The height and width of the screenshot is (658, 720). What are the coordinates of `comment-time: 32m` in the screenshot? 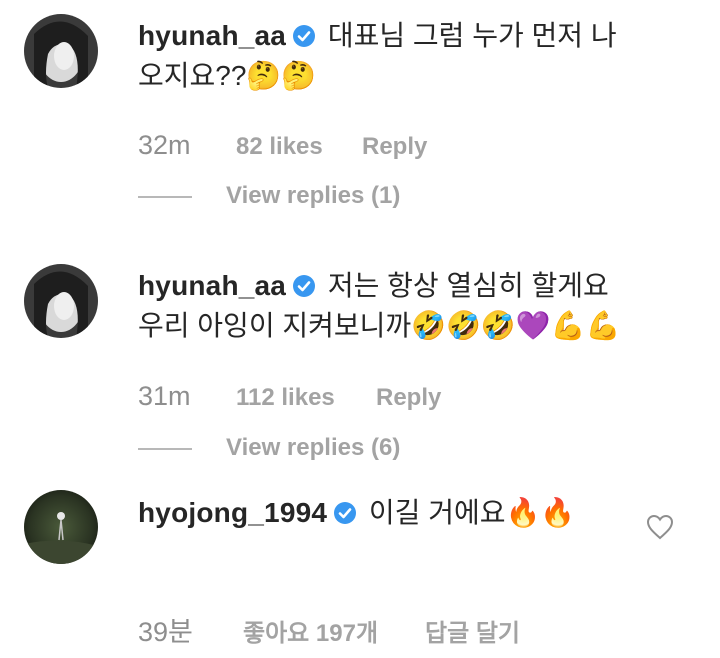 It's located at (164, 145).